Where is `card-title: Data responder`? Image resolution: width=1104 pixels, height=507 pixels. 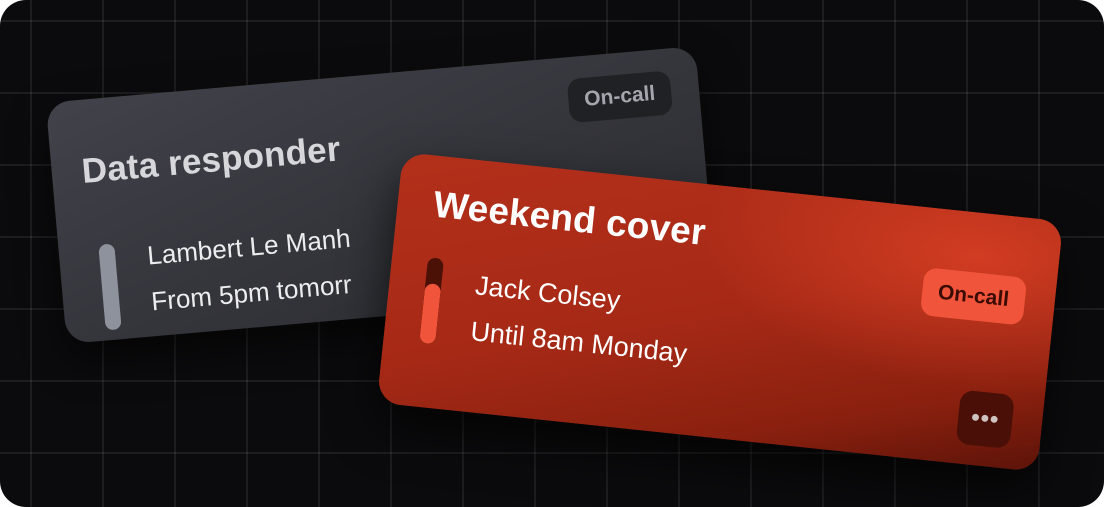
card-title: Data responder is located at coordinates (211, 160).